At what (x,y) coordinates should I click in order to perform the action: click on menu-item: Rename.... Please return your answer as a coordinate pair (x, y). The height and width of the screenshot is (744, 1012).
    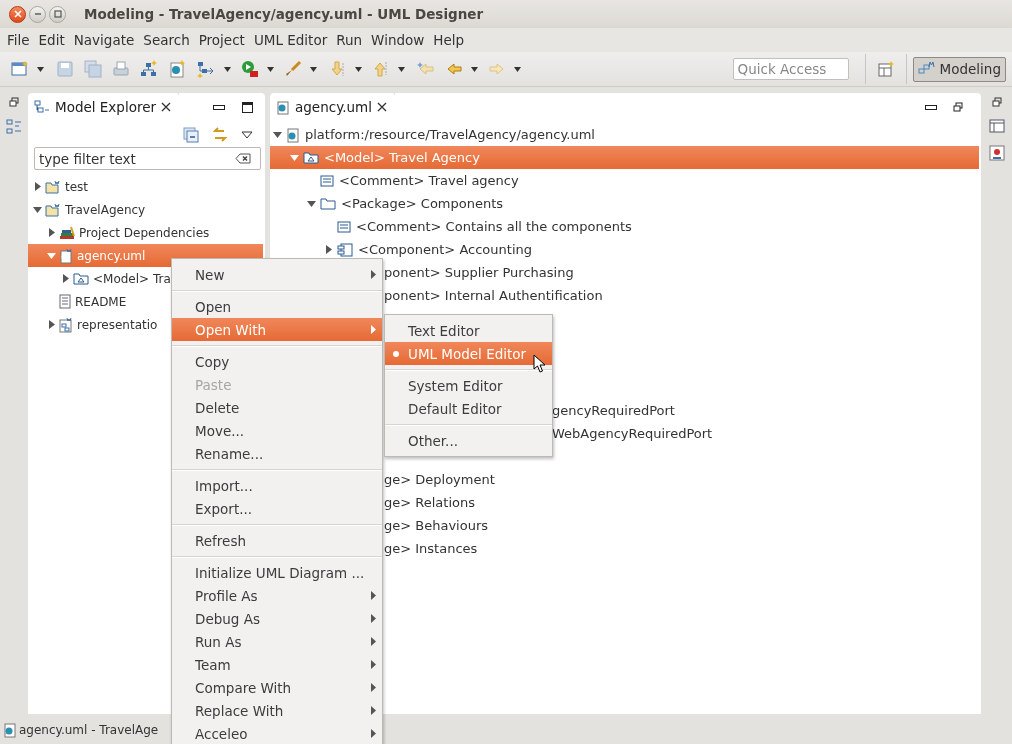
    Looking at the image, I should click on (277, 453).